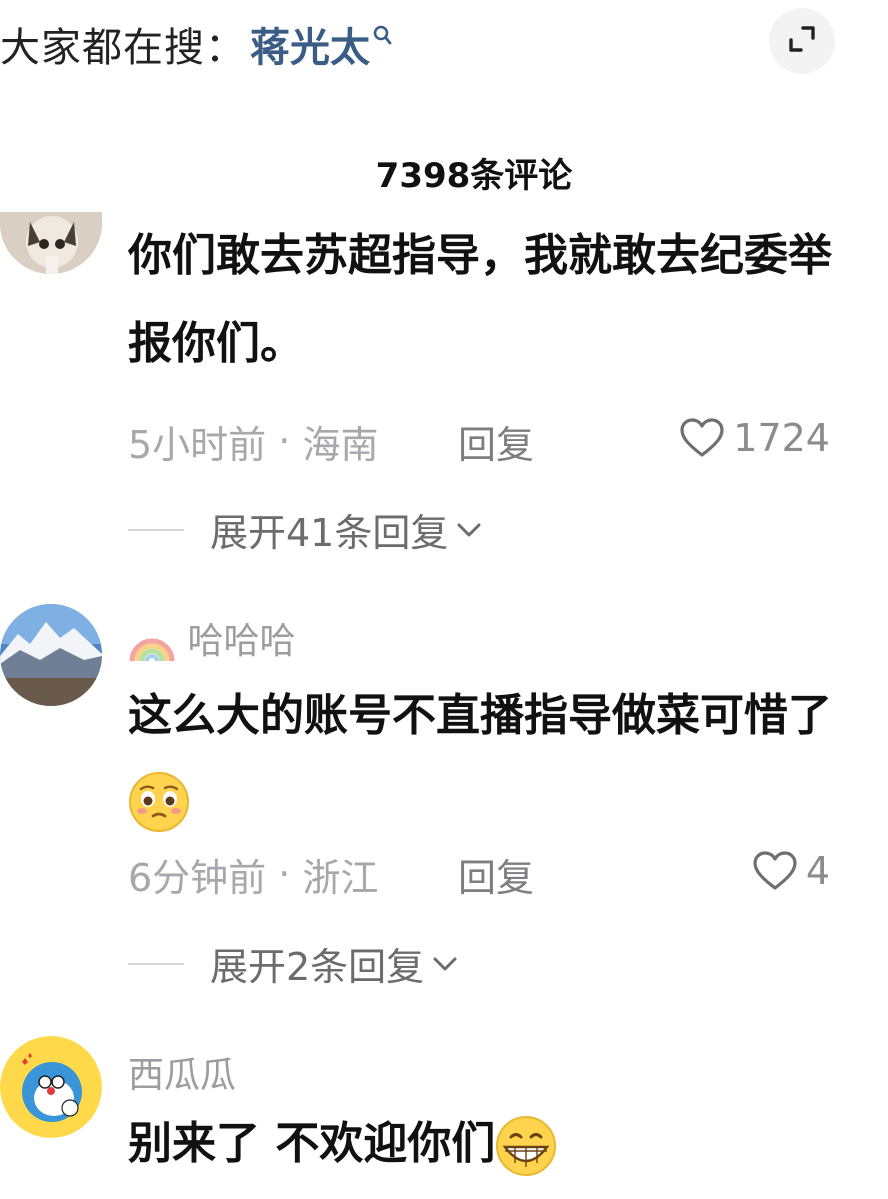 The height and width of the screenshot is (1199, 888). I want to click on search-icon, so click(383, 36).